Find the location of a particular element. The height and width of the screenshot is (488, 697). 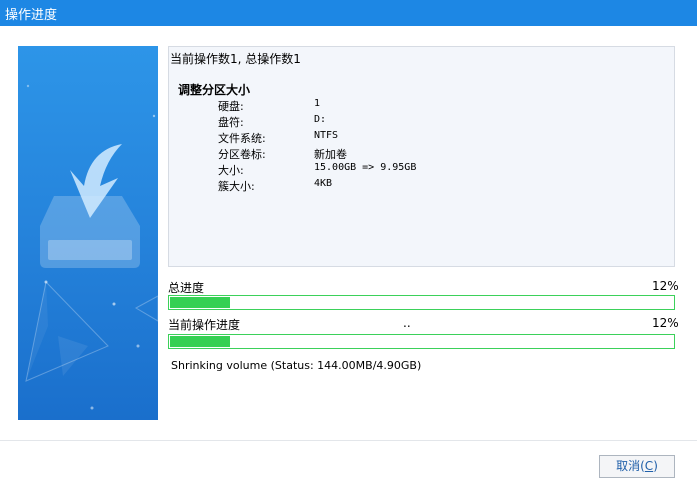

current-progress-label: 当前操作进度 is located at coordinates (204, 325).